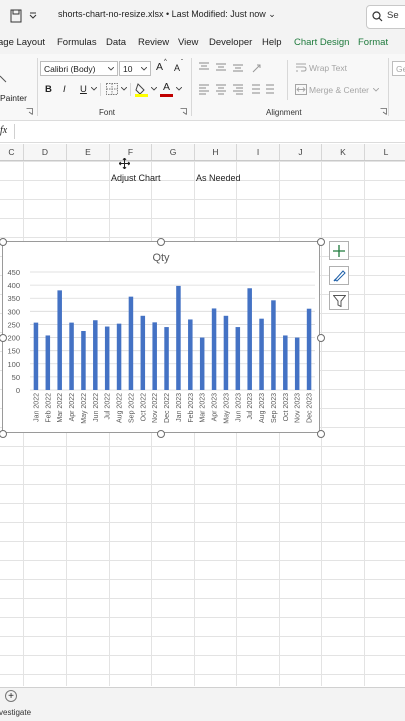  I want to click on resize-handle-bottom, so click(161, 434).